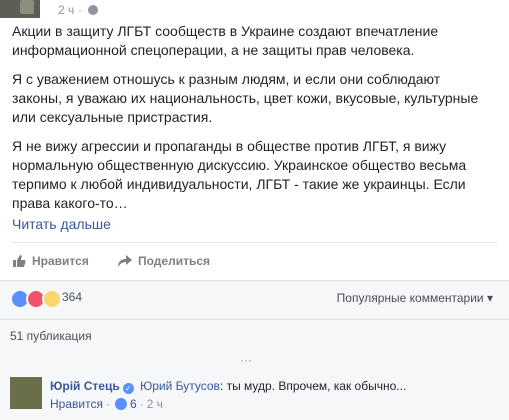  Describe the element at coordinates (410, 298) in the screenshot. I see `sort-label: Популярные комментарии` at that location.